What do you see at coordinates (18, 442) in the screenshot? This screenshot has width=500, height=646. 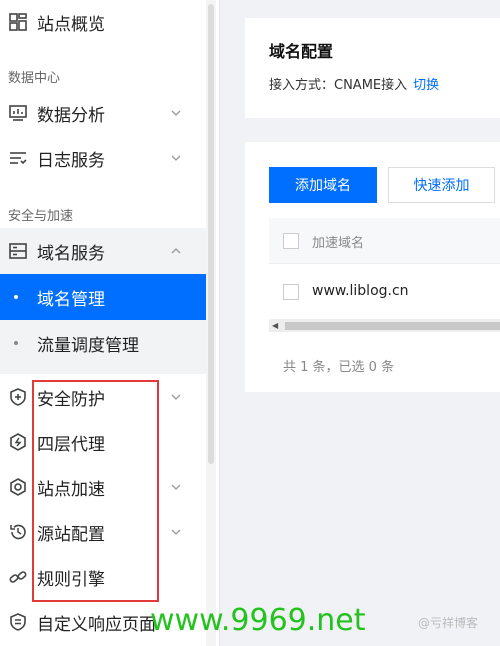 I see `hexagon-icon` at bounding box center [18, 442].